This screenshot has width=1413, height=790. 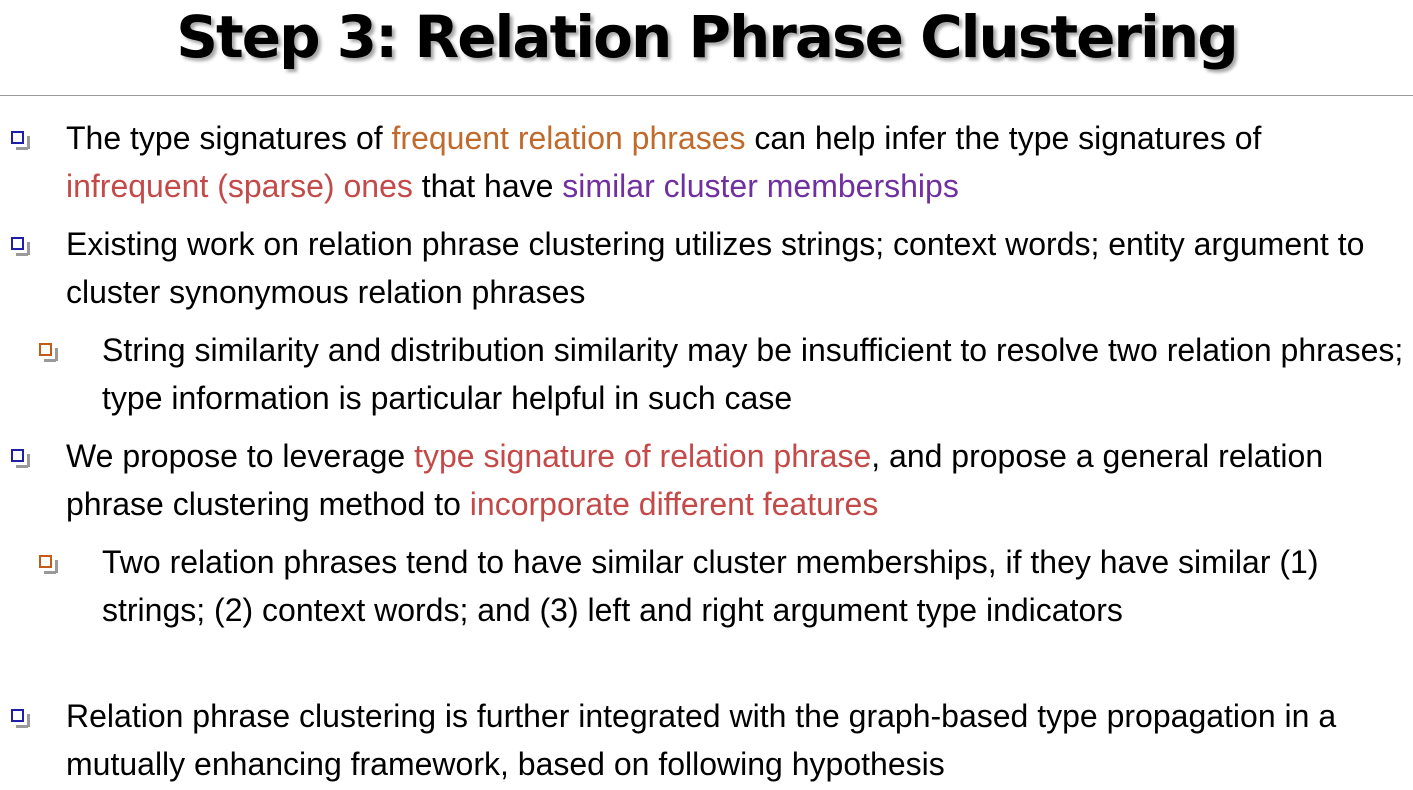 What do you see at coordinates (674, 504) in the screenshot?
I see `highlight-incorporate-different-features: incorporate different features` at bounding box center [674, 504].